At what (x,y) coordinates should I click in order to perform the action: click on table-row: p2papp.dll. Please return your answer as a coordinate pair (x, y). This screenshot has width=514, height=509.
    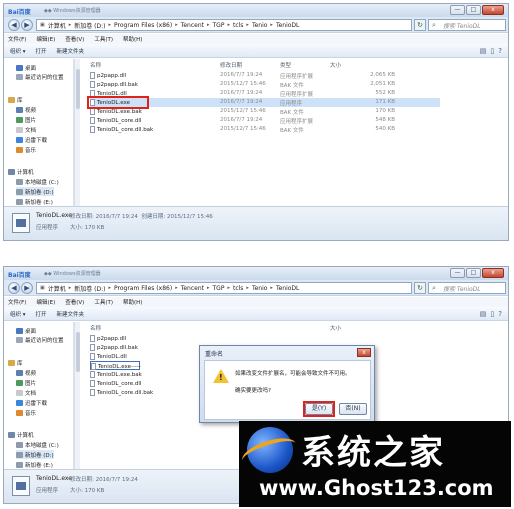
    Looking at the image, I should click on (265, 338).